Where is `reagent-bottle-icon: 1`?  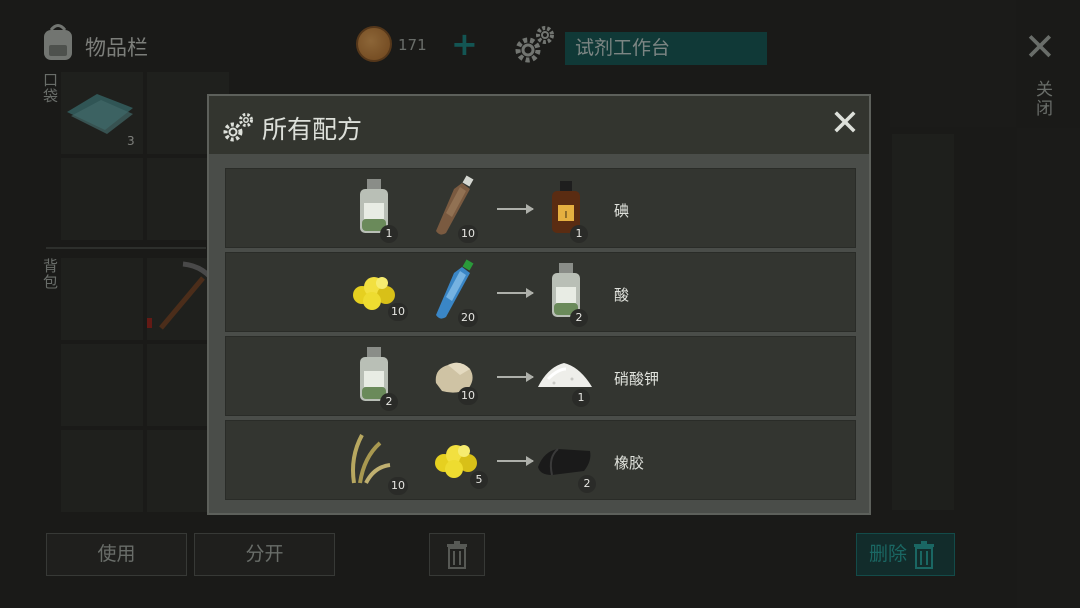
reagent-bottle-icon: 1 is located at coordinates (382, 210).